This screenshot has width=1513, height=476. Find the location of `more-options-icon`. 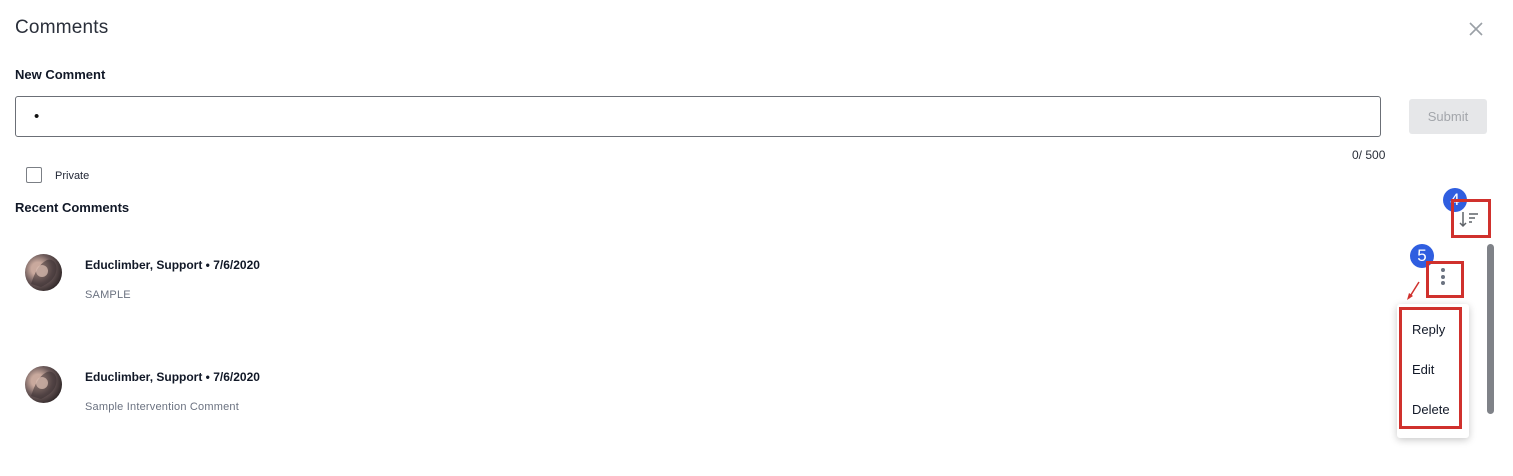

more-options-icon is located at coordinates (1443, 278).